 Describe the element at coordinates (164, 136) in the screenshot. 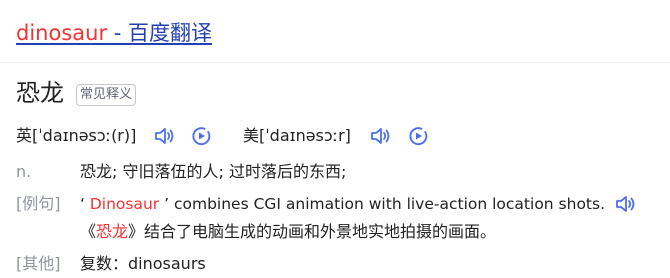

I see `uk-speaker-icon` at that location.